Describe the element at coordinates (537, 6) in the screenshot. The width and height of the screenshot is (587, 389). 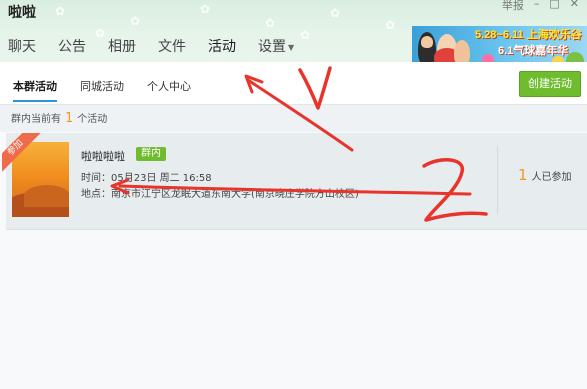
I see `minimize-button: –` at that location.